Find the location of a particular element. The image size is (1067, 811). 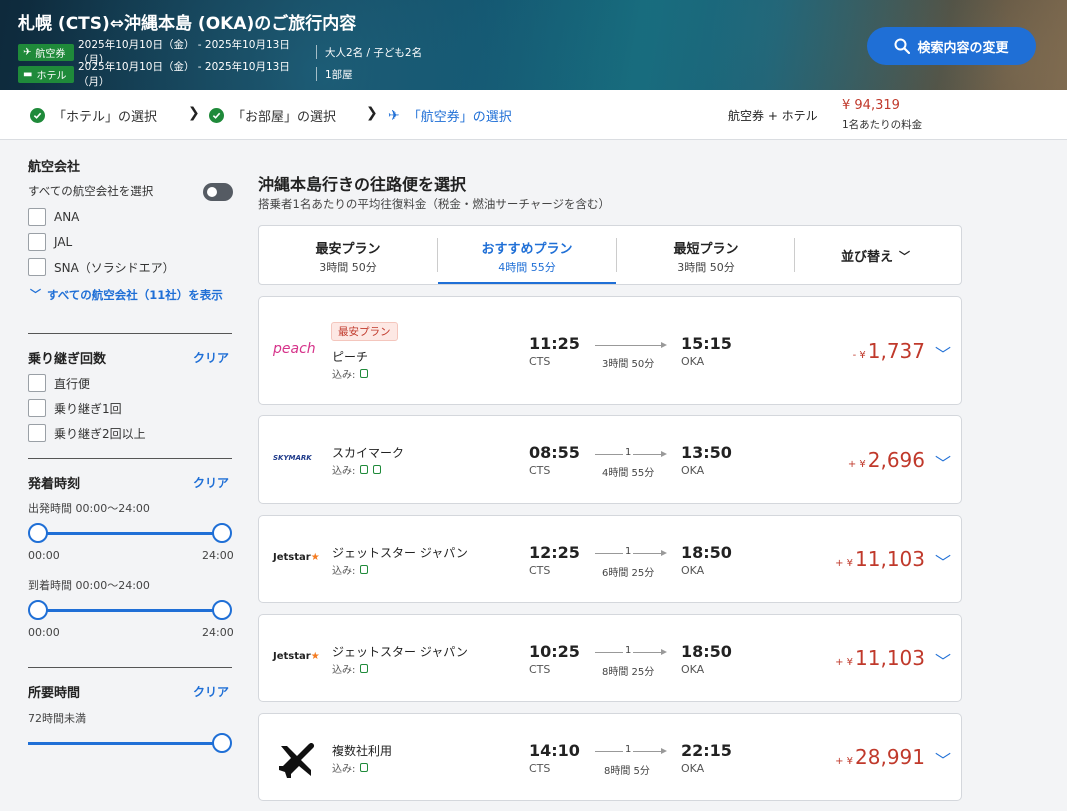

airline-option-jal: JAL is located at coordinates (50, 242).